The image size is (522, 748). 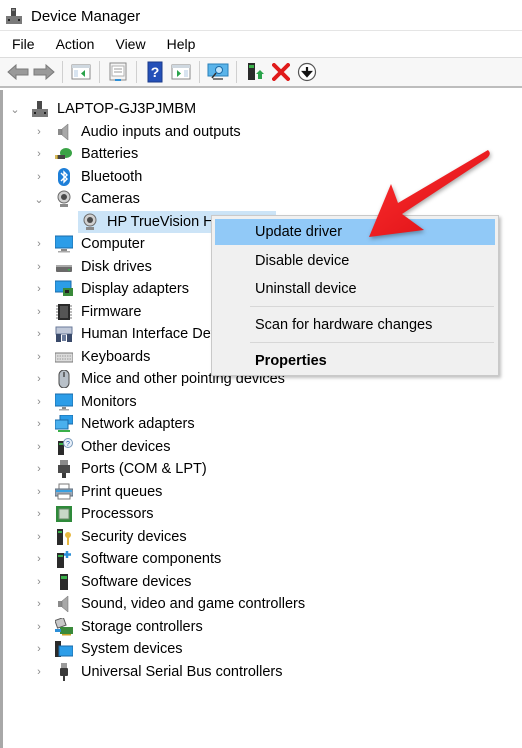 What do you see at coordinates (64, 267) in the screenshot?
I see `disk-drive-icon` at bounding box center [64, 267].